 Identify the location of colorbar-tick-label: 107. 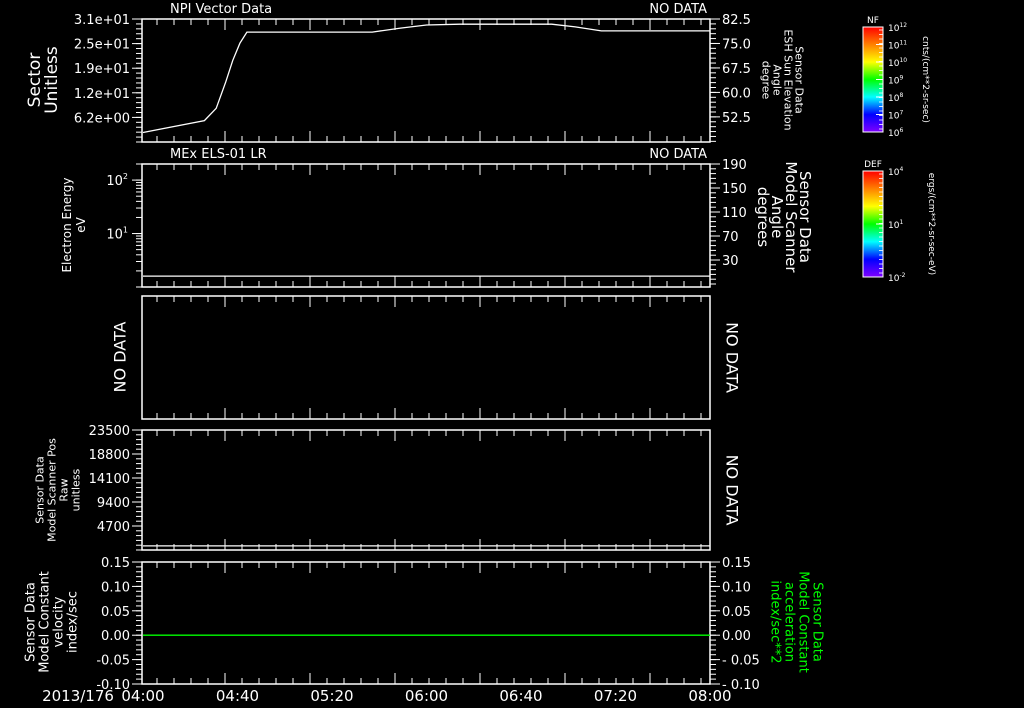
(895, 115).